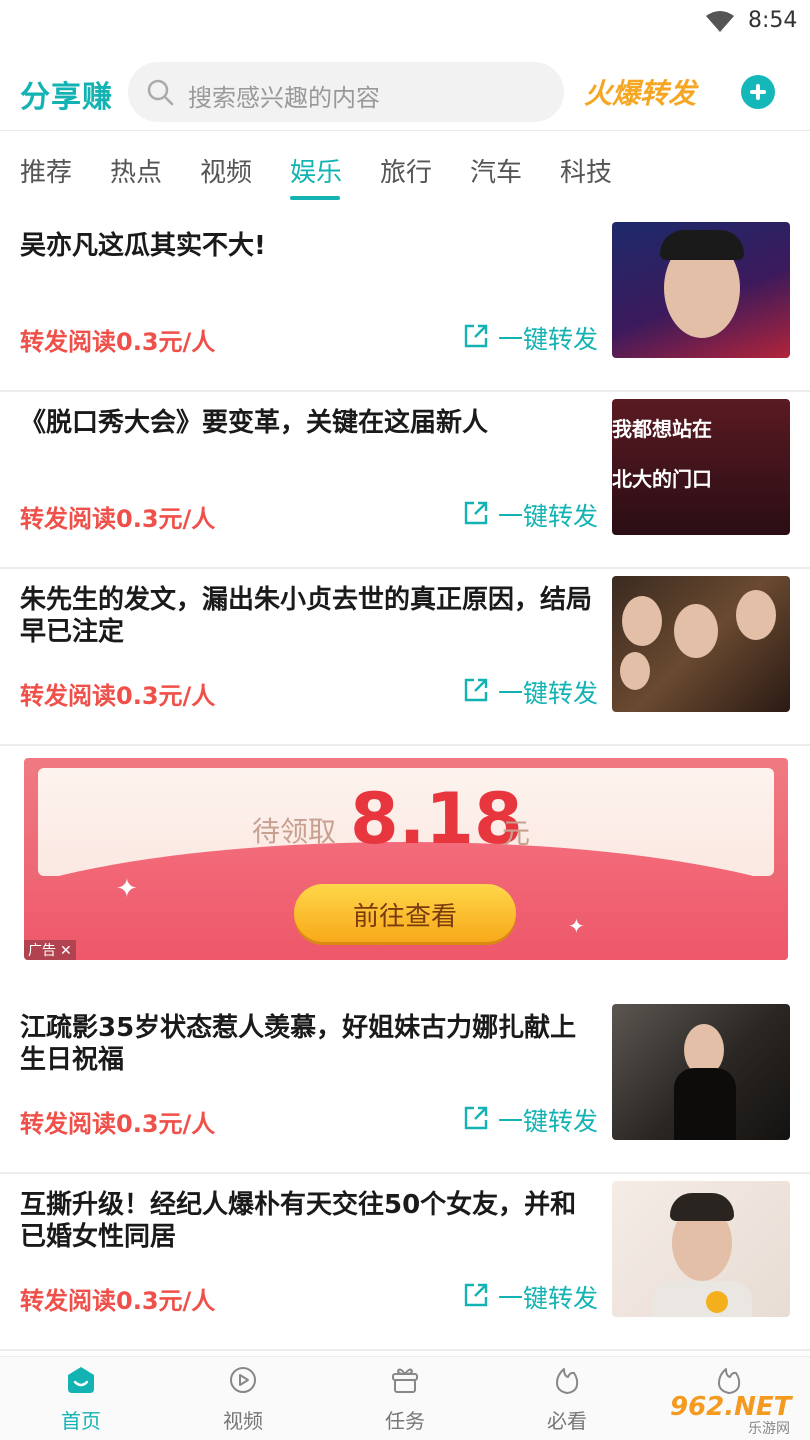 The height and width of the screenshot is (1440, 810). Describe the element at coordinates (769, 1429) in the screenshot. I see `watermark-subtitle: 乐游网` at that location.